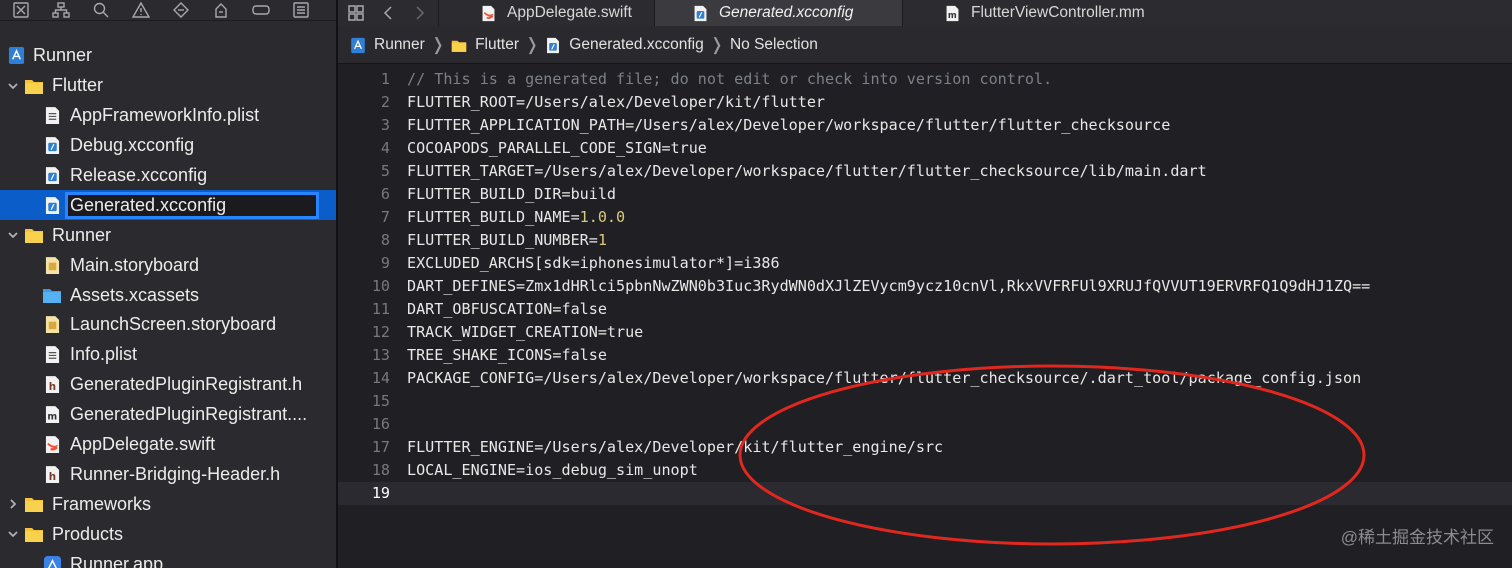  What do you see at coordinates (261, 10) in the screenshot?
I see `label-icon` at bounding box center [261, 10].